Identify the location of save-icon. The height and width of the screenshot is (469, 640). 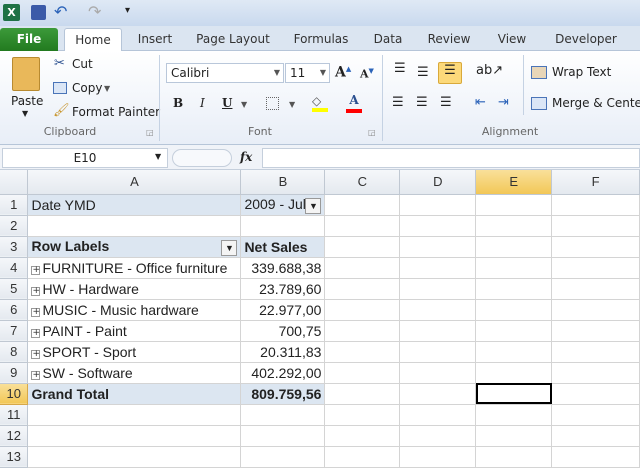
(38, 12).